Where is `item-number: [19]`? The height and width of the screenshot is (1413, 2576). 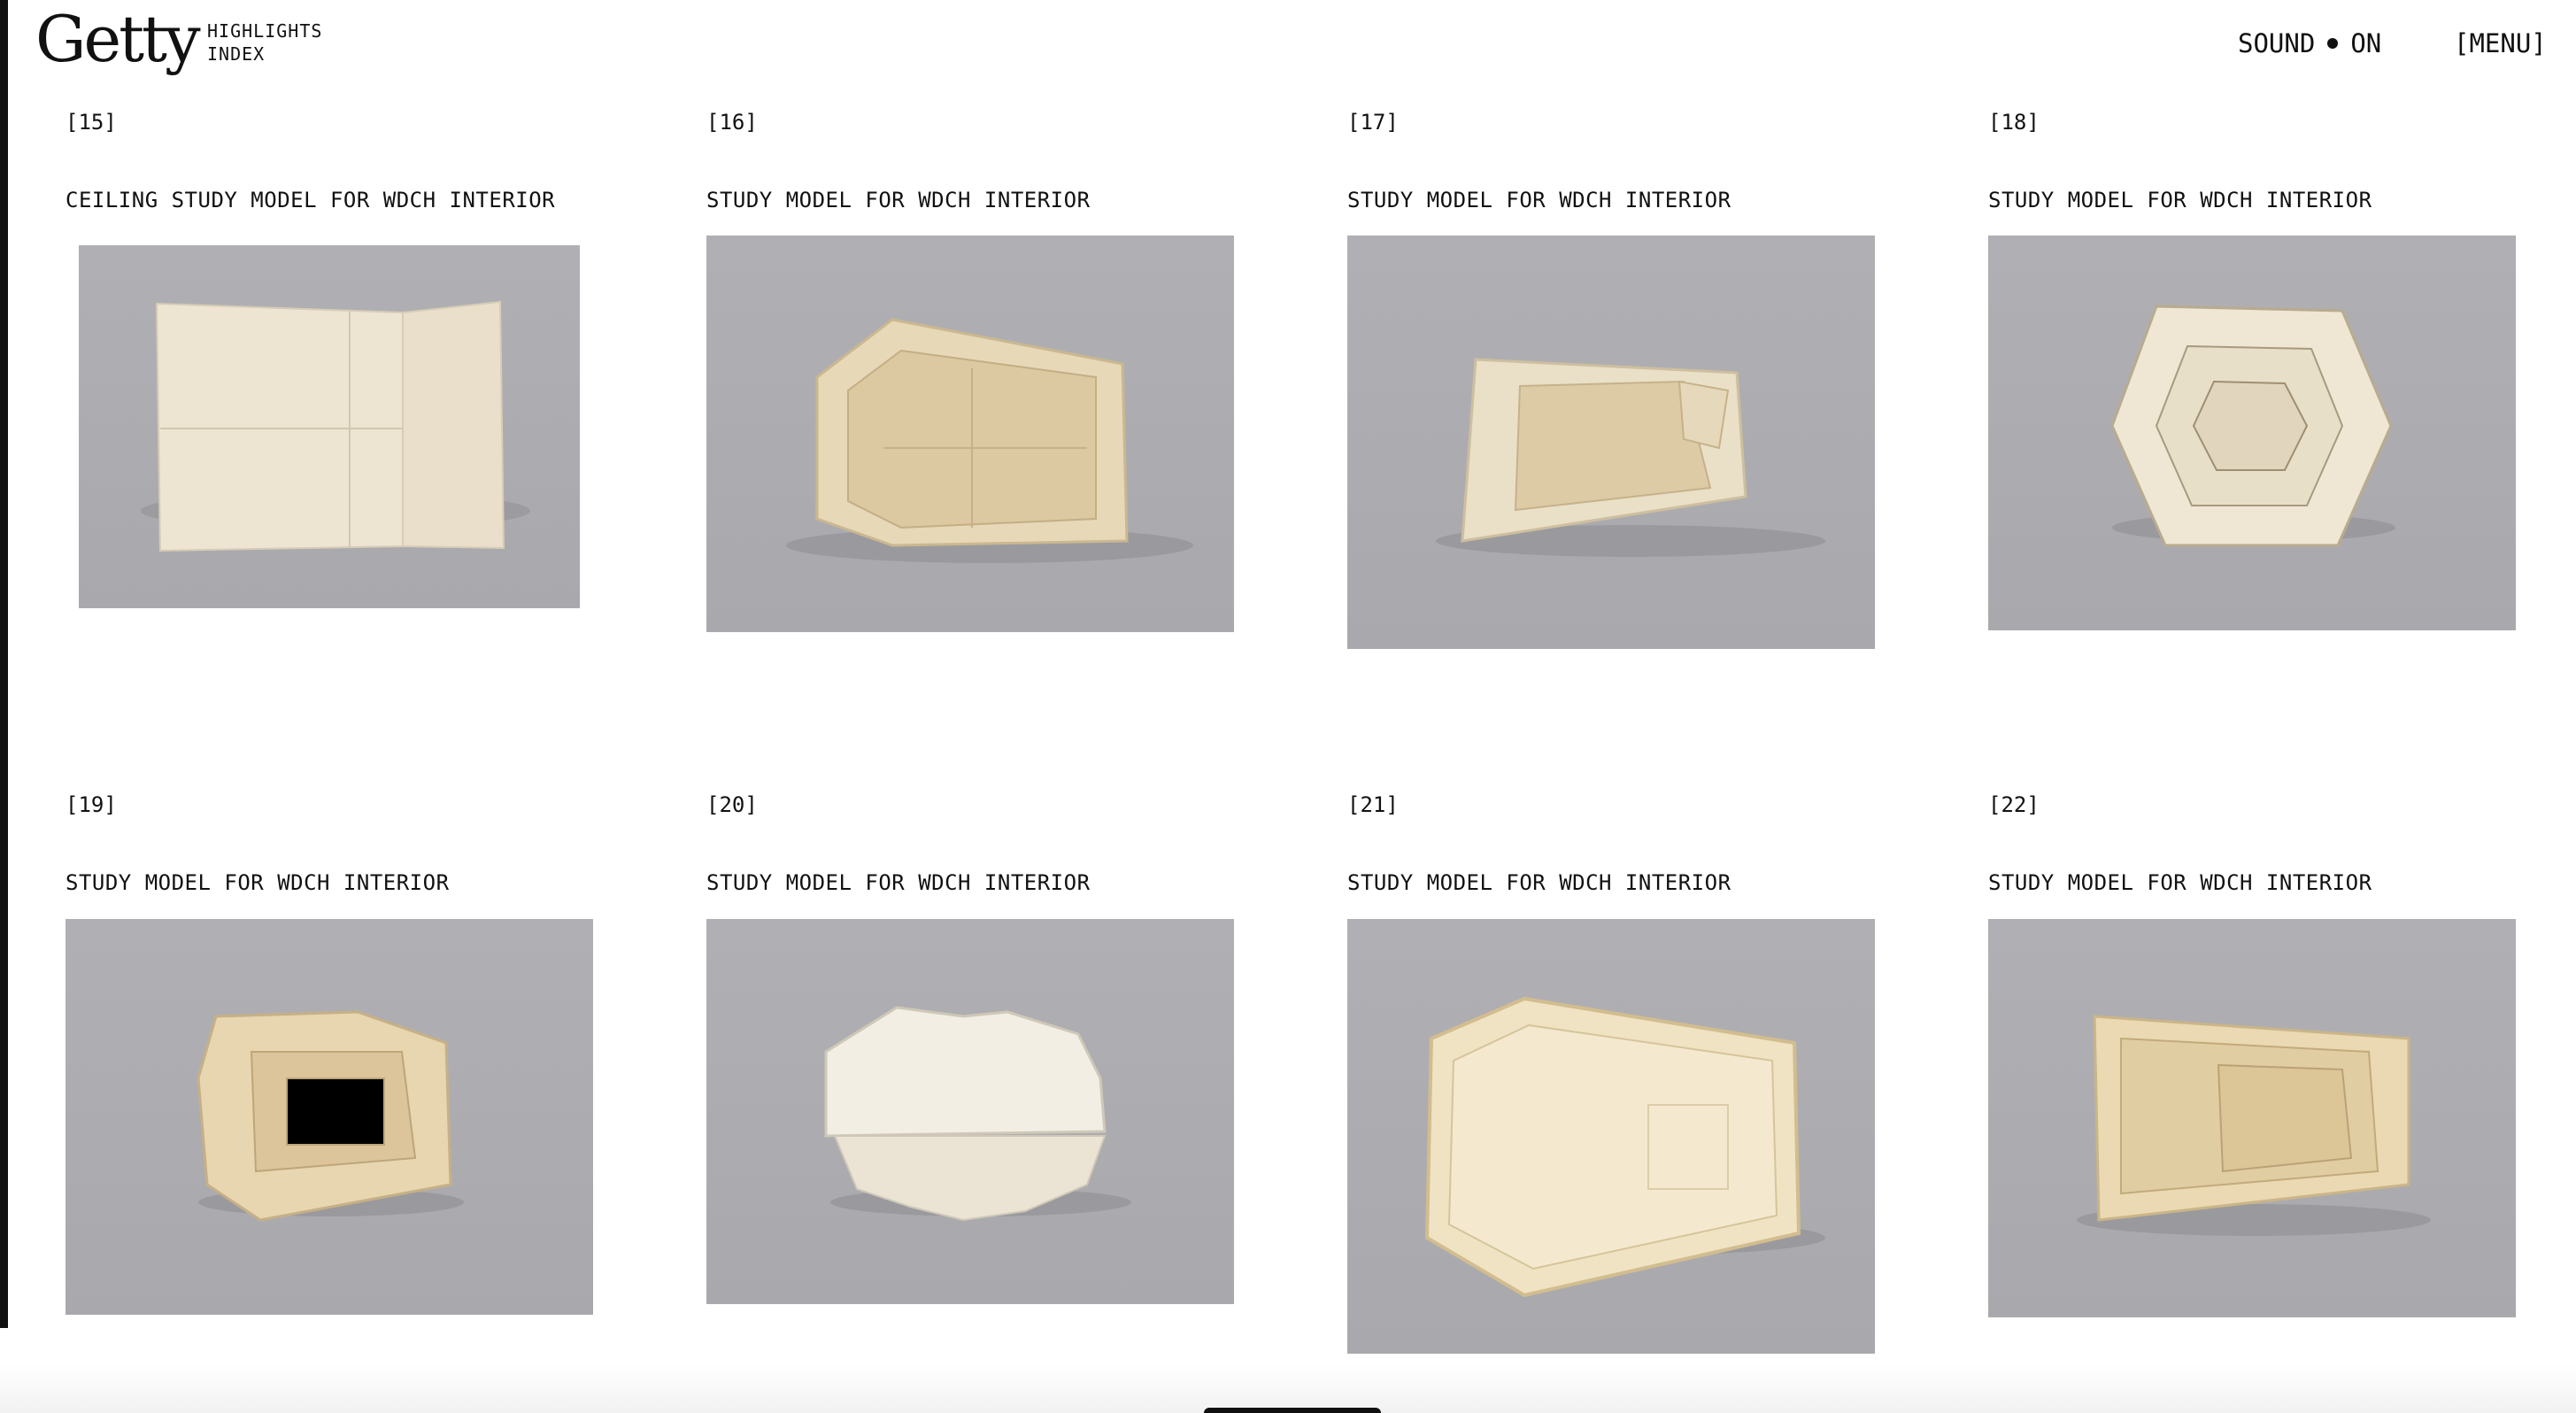
item-number: [19] is located at coordinates (91, 804).